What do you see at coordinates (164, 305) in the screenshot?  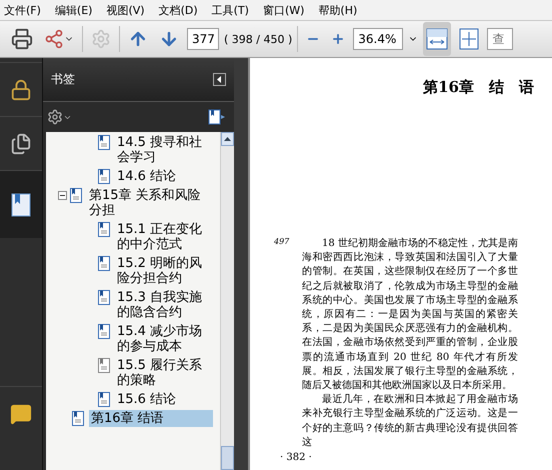 I see `bookmark-item: 15.3 自我实施的隐含合约` at bounding box center [164, 305].